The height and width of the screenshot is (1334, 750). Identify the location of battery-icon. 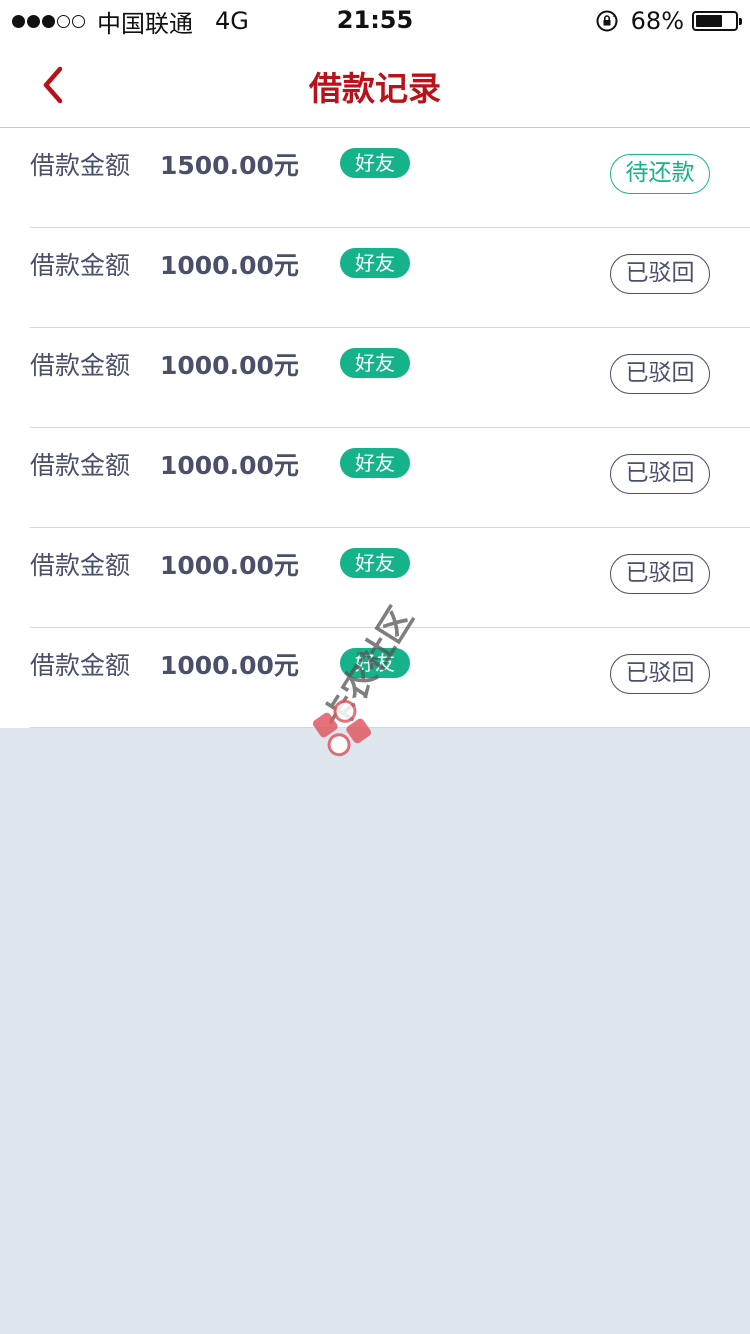
(717, 21).